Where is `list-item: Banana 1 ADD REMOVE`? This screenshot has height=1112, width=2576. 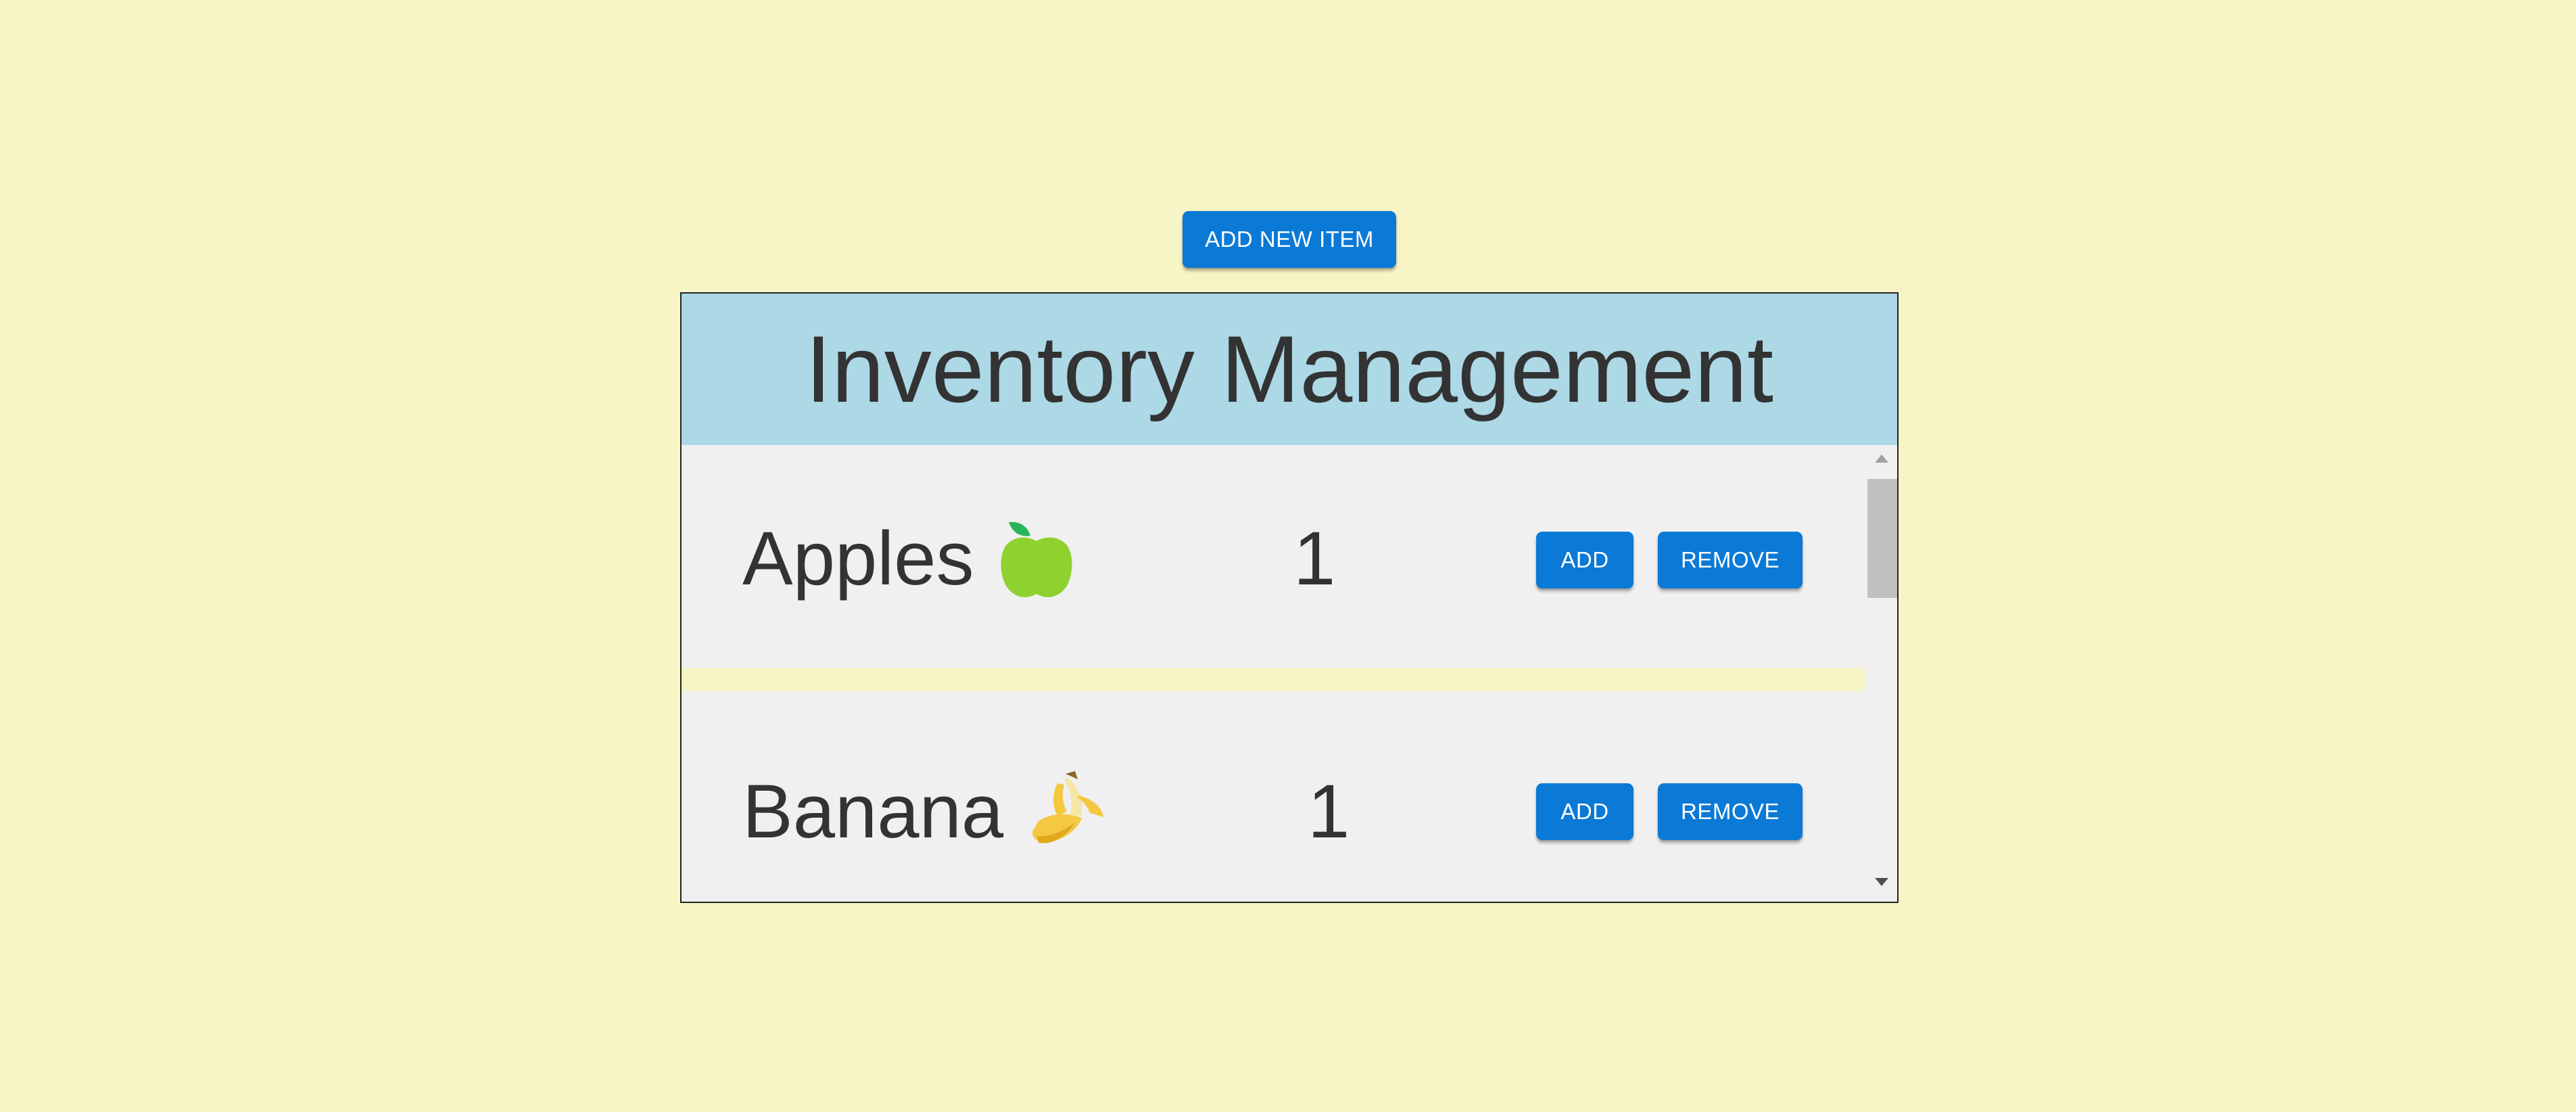 list-item: Banana 1 ADD REMOVE is located at coordinates (1273, 799).